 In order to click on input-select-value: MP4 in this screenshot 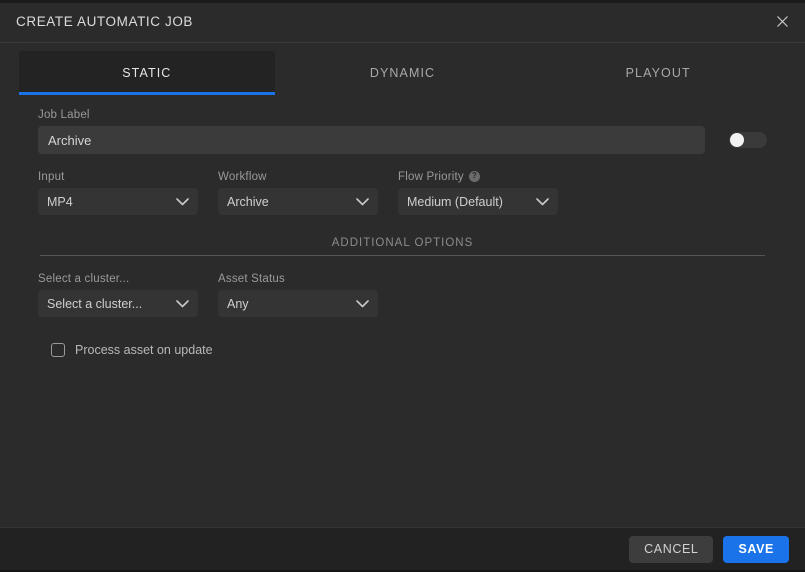, I will do `click(60, 201)`.